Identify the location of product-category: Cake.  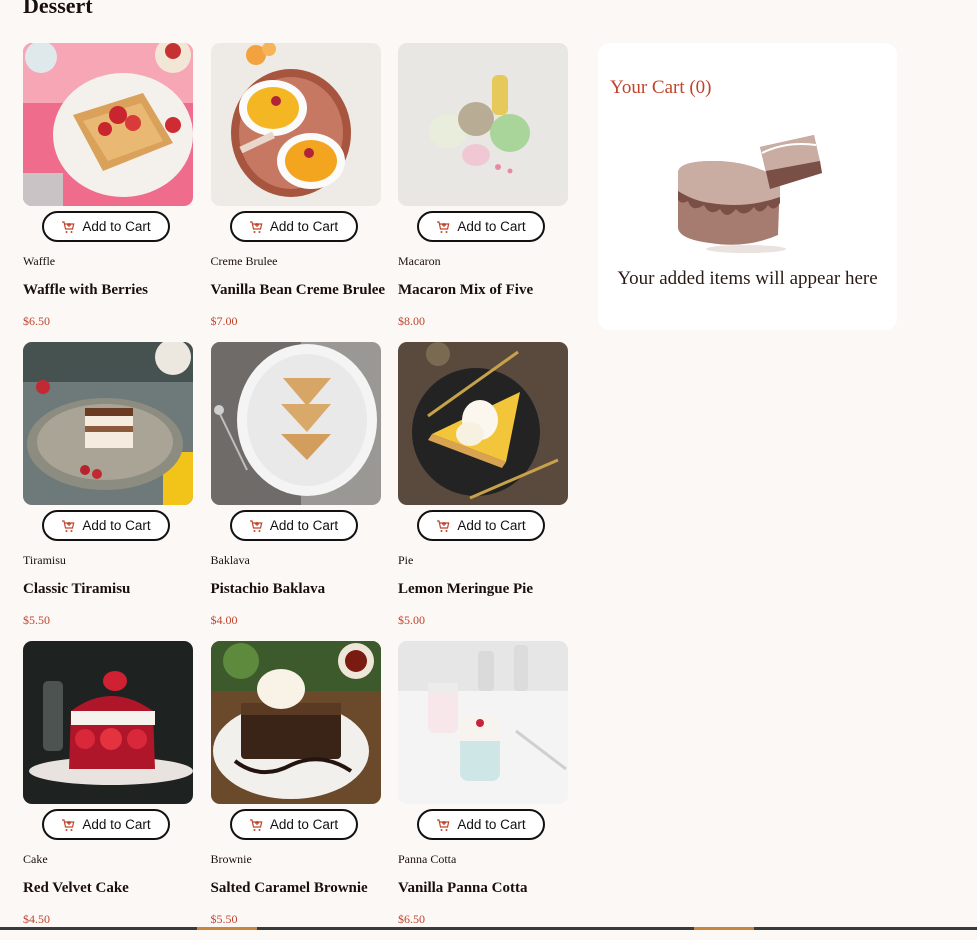
(35, 859).